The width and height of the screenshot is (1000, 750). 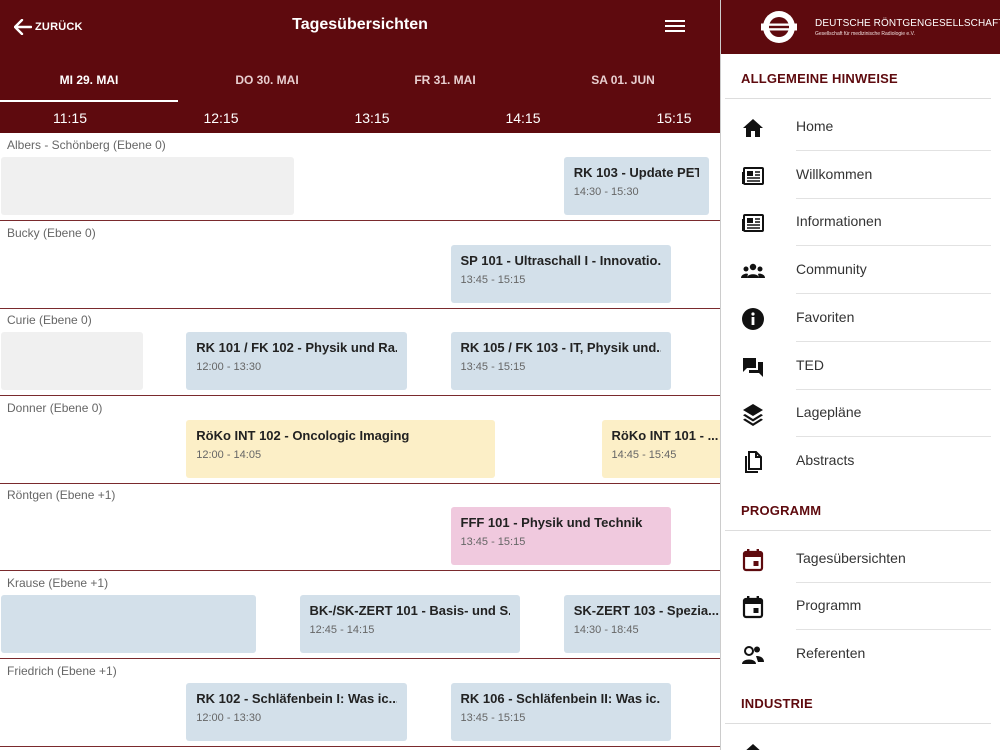 I want to click on time-label: 13:15, so click(x=372, y=118).